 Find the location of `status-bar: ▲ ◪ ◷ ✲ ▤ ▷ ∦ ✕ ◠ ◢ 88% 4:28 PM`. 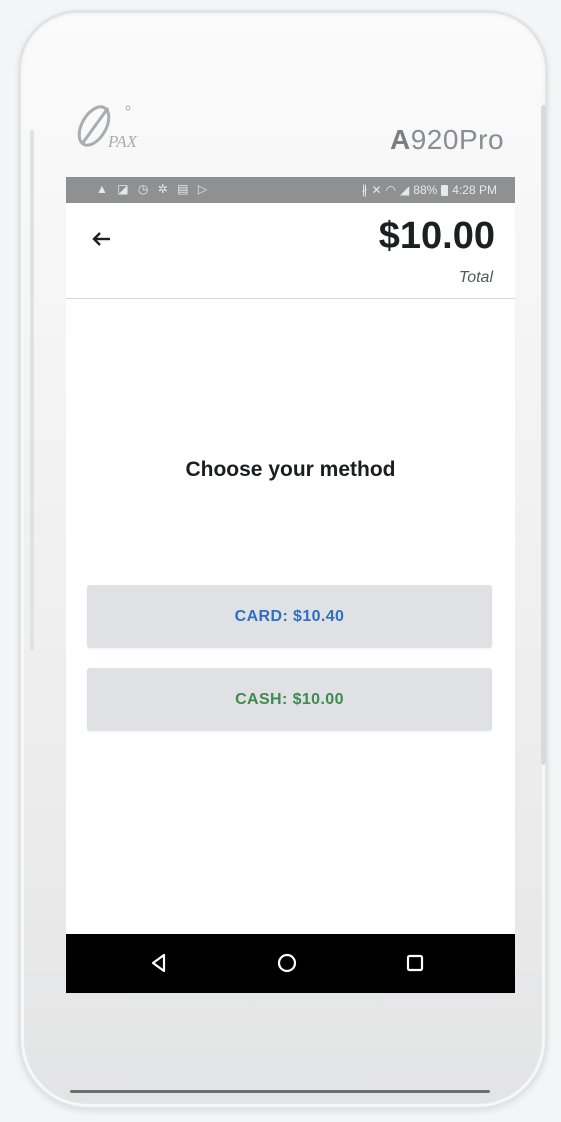

status-bar: ▲ ◪ ◷ ✲ ▤ ▷ ∦ ✕ ◠ ◢ 88% 4:28 PM is located at coordinates (290, 190).